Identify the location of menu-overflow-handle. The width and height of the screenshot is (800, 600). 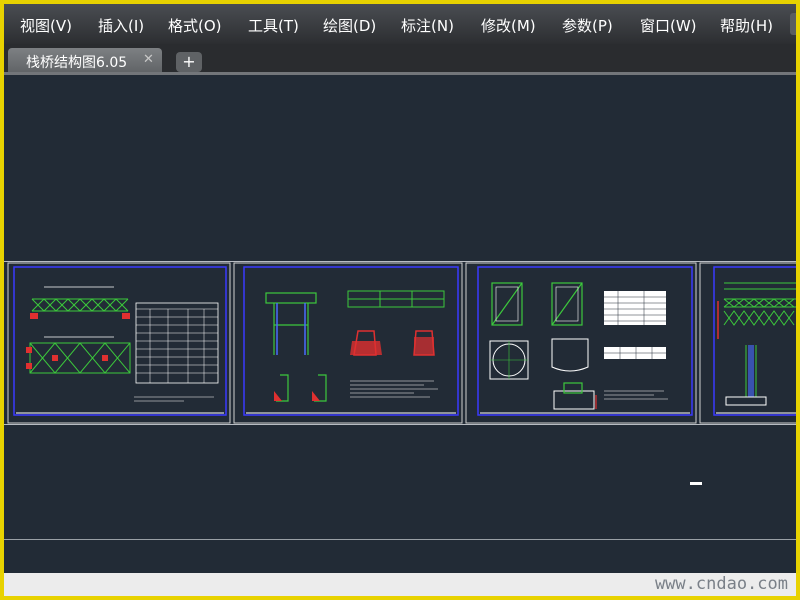
(793, 24).